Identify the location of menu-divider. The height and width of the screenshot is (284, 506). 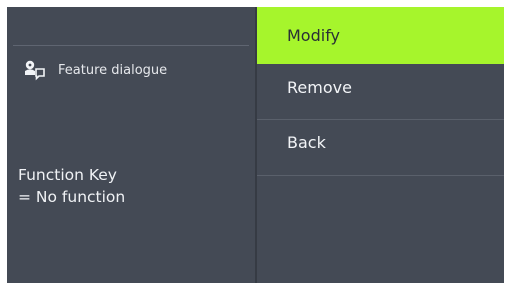
(380, 175).